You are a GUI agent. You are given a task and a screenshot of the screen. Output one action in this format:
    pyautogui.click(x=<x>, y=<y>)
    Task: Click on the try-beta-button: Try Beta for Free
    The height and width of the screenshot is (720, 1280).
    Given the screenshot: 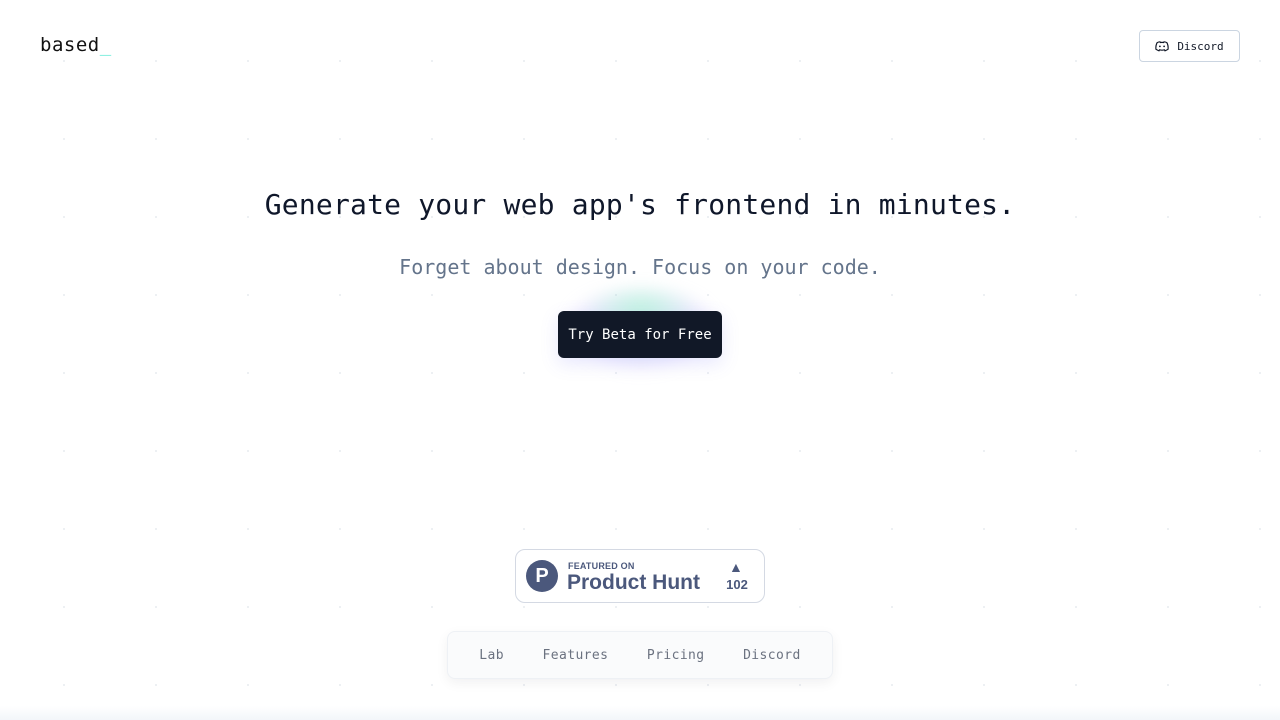 What is the action you would take?
    pyautogui.click(x=640, y=334)
    